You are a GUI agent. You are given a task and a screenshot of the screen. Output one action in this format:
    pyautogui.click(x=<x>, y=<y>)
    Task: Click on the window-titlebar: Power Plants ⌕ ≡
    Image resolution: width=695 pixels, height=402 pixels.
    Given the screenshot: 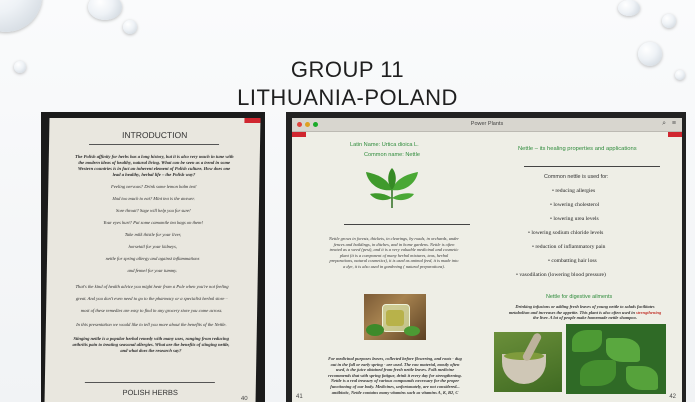 What is the action you would take?
    pyautogui.click(x=487, y=125)
    